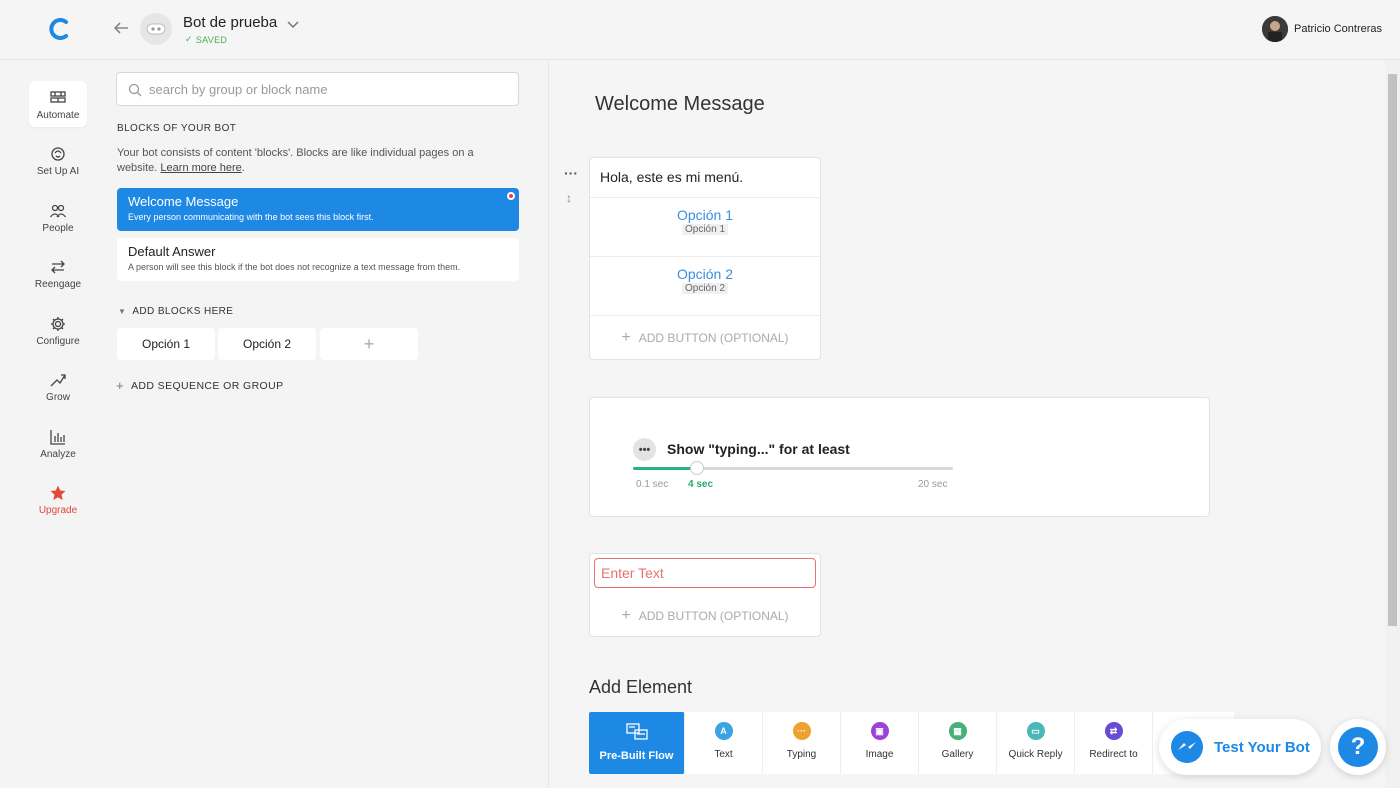 The height and width of the screenshot is (788, 1400). Describe the element at coordinates (57, 437) in the screenshot. I see `analyze-icon` at that location.